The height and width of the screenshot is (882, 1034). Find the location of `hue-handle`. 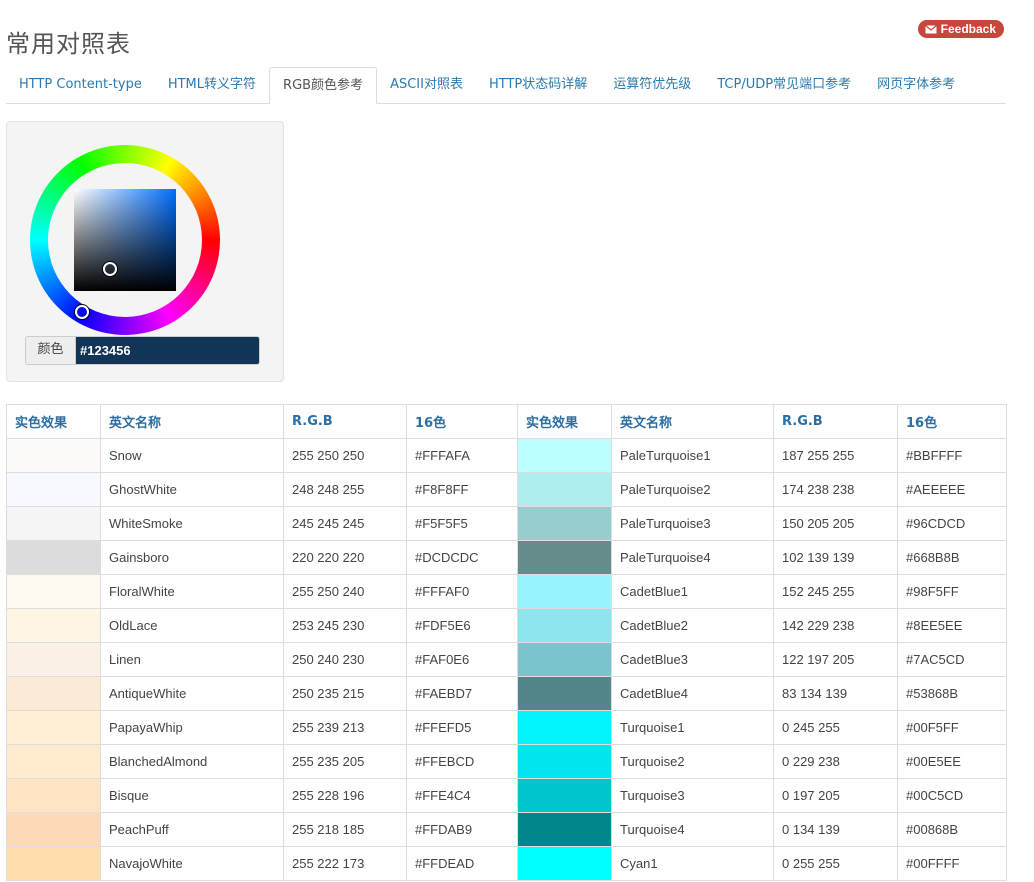

hue-handle is located at coordinates (82, 312).